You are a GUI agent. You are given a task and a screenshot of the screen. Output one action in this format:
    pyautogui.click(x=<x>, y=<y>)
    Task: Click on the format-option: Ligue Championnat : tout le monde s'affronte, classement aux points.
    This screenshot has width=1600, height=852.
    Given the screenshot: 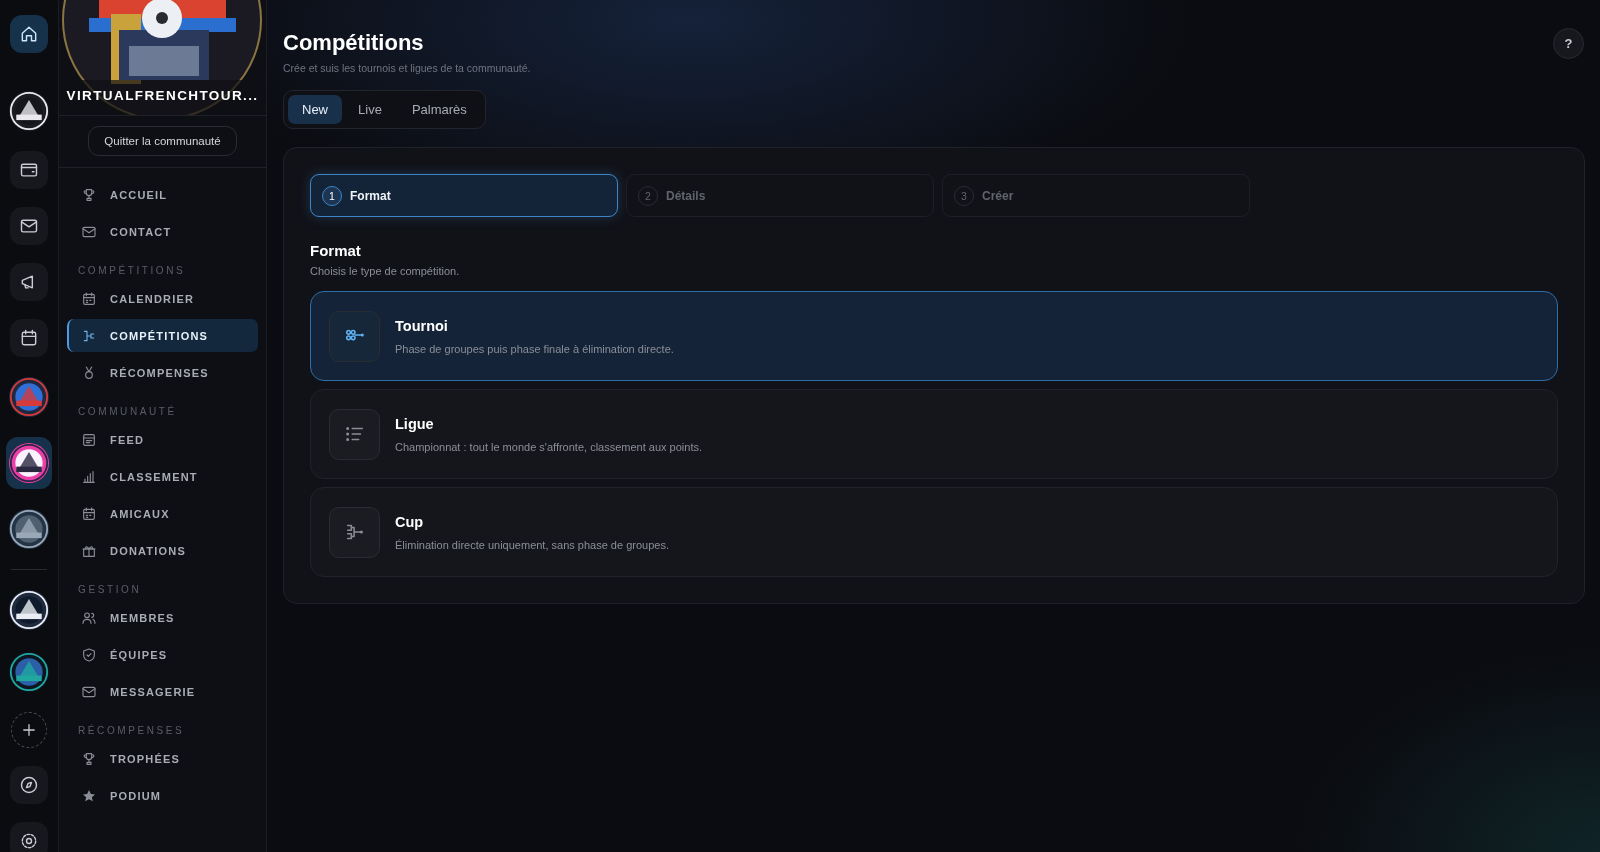 What is the action you would take?
    pyautogui.click(x=934, y=434)
    